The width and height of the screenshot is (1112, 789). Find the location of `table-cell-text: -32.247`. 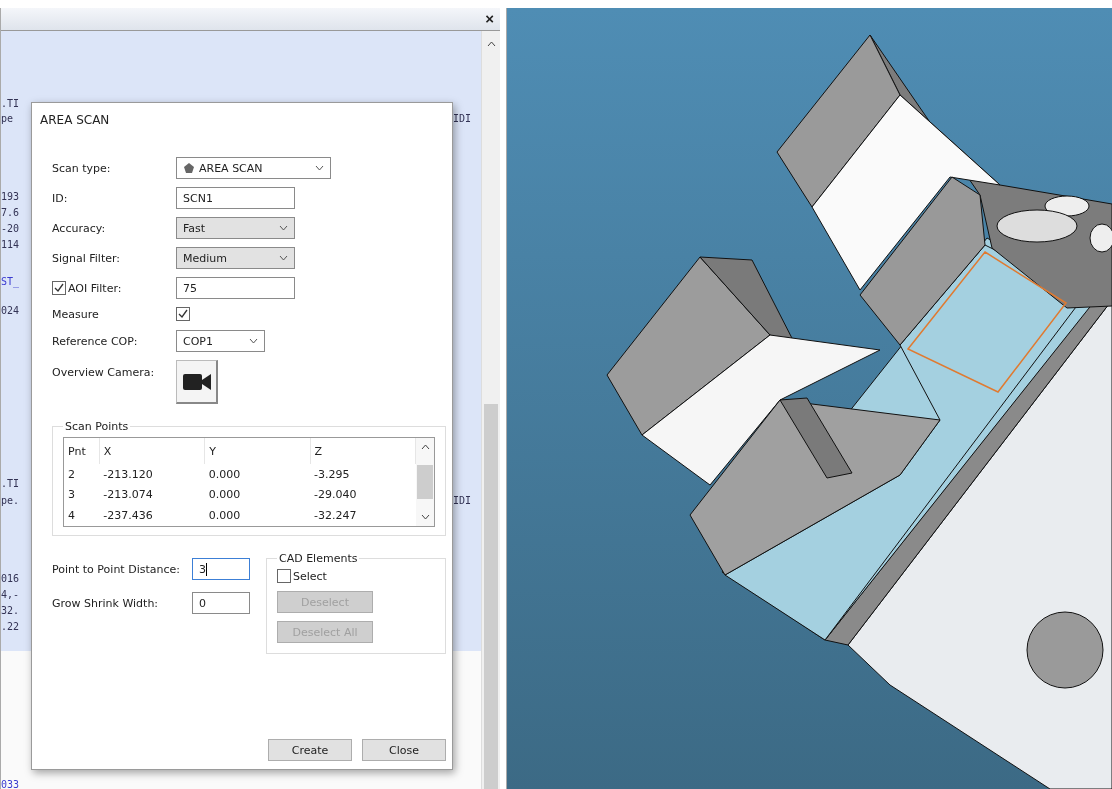

table-cell-text: -32.247 is located at coordinates (335, 516).